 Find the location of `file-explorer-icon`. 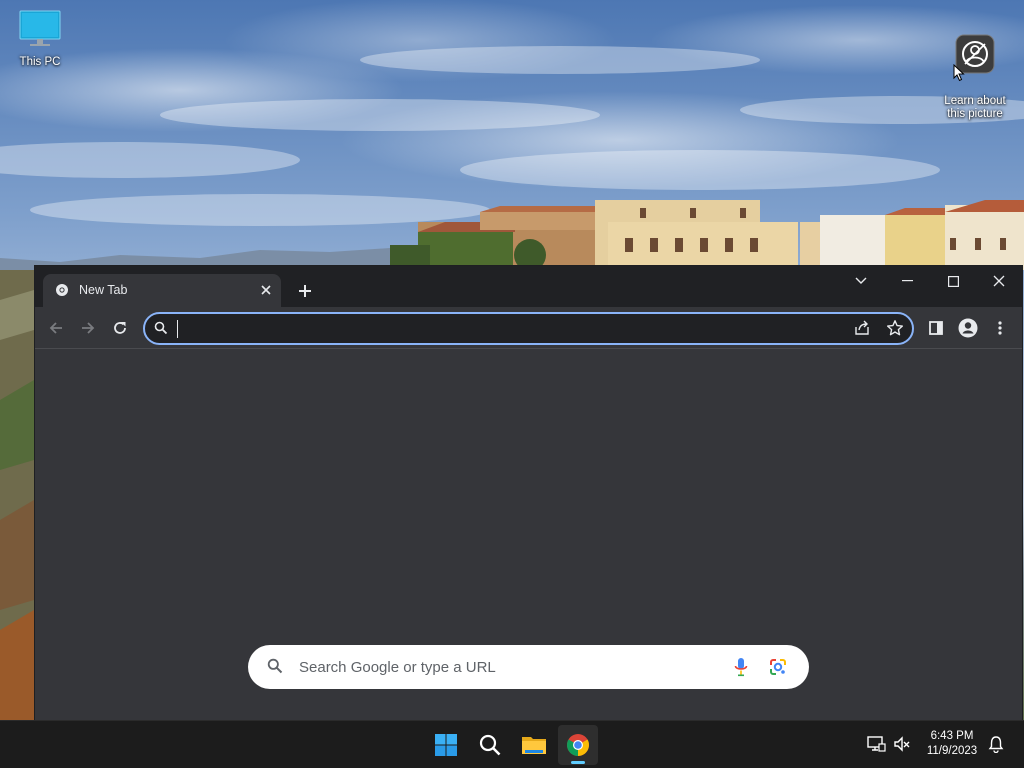

file-explorer-icon is located at coordinates (534, 745).